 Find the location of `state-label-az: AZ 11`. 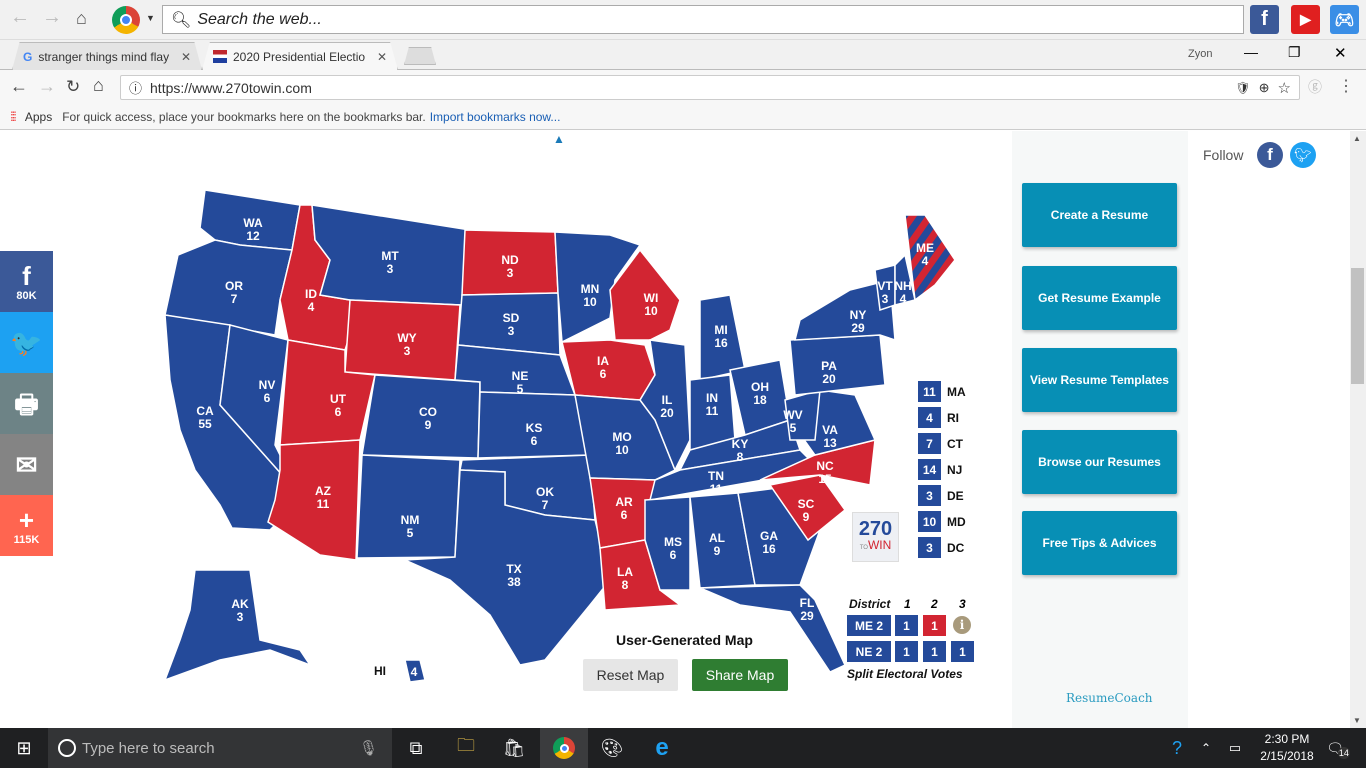

state-label-az: AZ 11 is located at coordinates (323, 497).